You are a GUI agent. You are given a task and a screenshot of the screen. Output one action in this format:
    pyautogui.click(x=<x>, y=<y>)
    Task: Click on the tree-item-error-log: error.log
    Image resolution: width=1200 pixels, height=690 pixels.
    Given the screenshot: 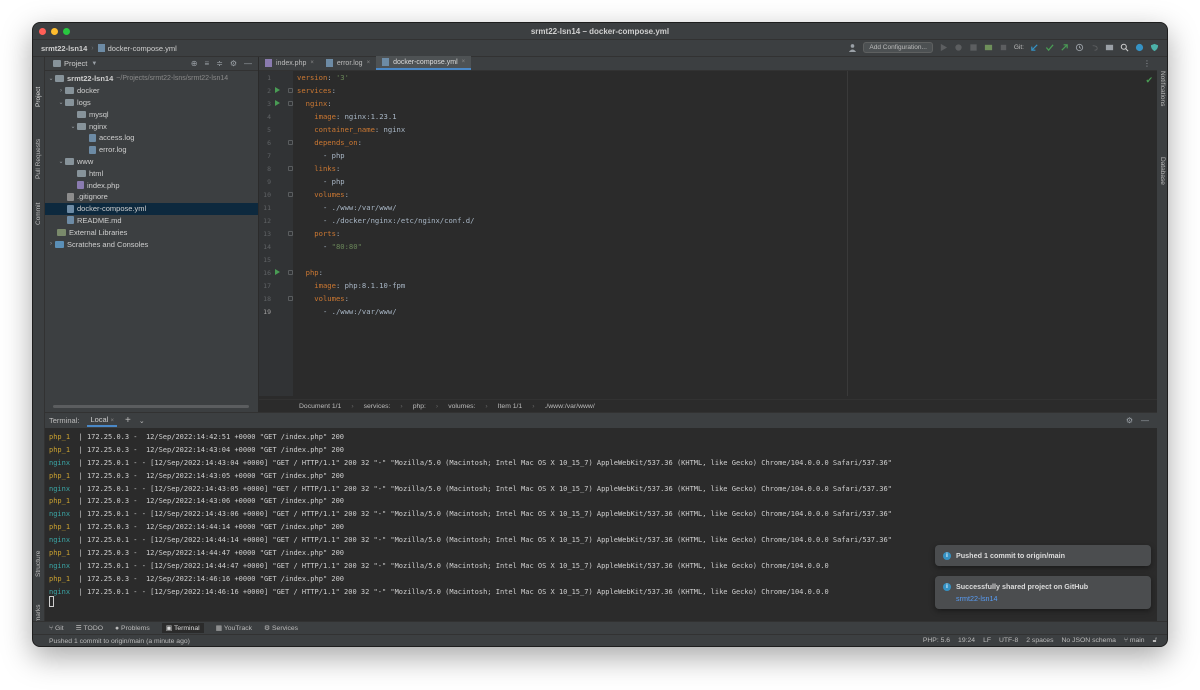 What is the action you would take?
    pyautogui.click(x=151, y=150)
    